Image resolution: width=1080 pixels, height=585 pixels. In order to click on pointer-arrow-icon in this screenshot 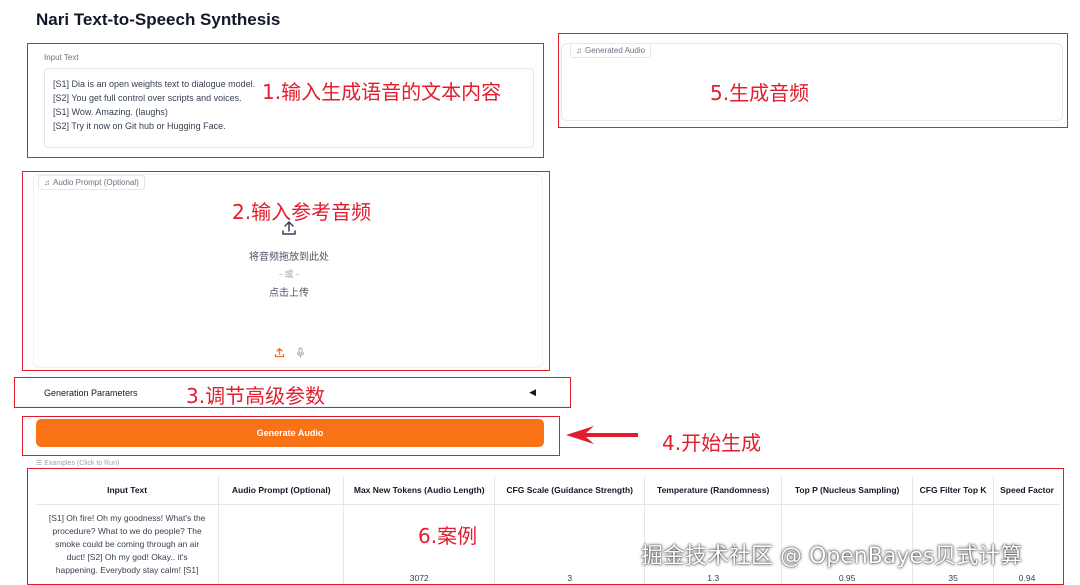, I will do `click(602, 435)`.